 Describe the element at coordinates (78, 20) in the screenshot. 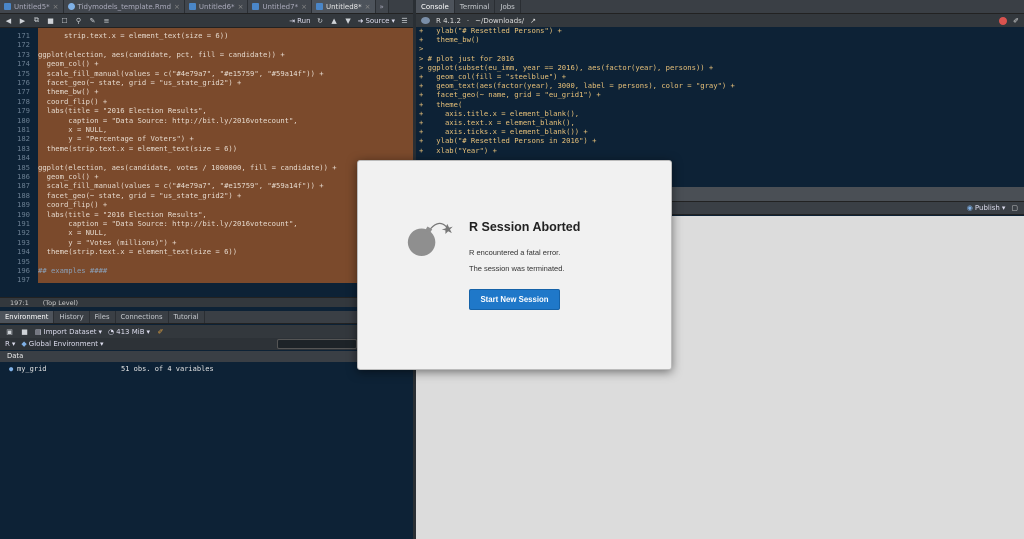

I see `search-icon: ⚲` at that location.